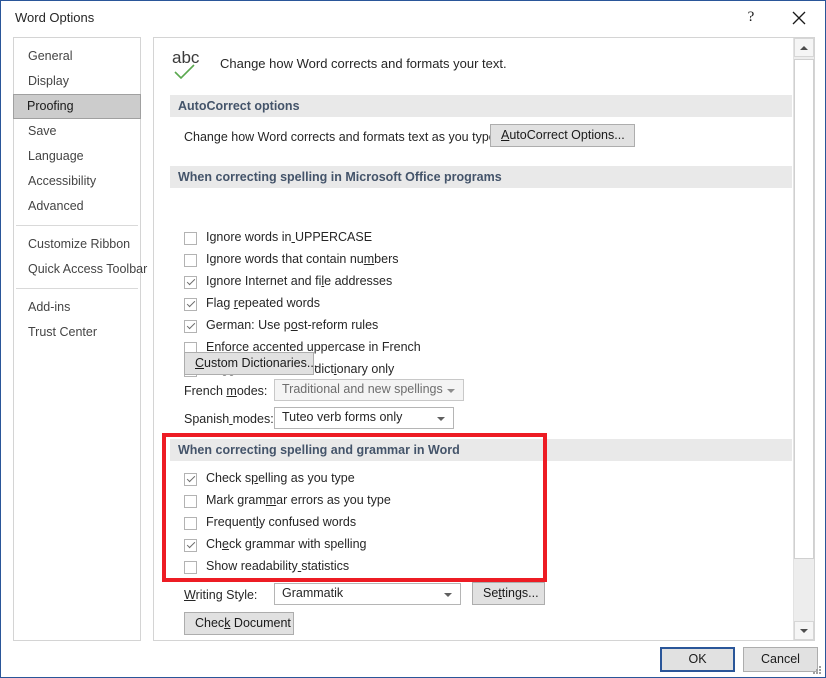 This screenshot has height=678, width=826. I want to click on checkbox-ignore-internet-addresses, so click(190, 282).